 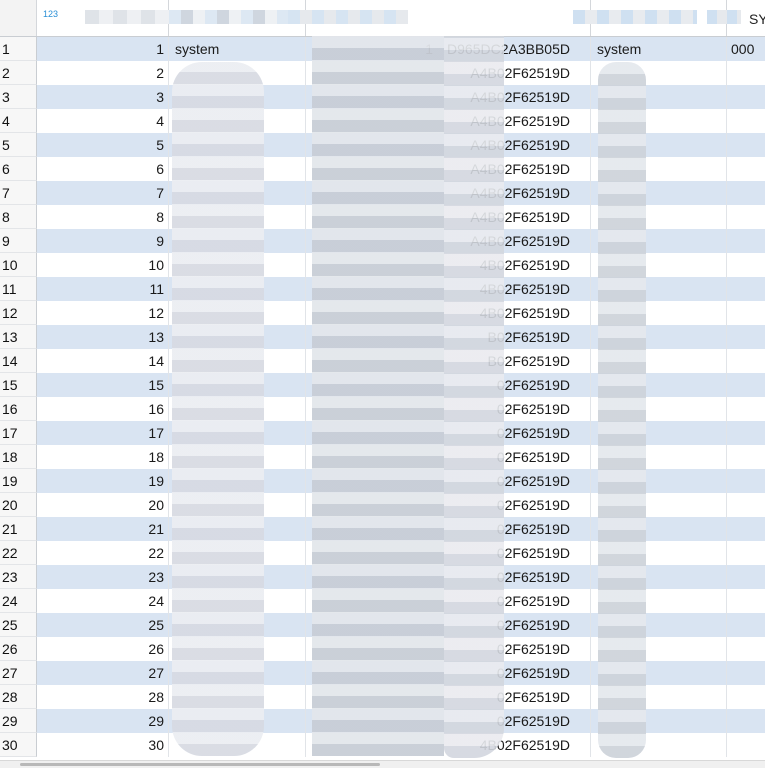 What do you see at coordinates (448, 49) in the screenshot?
I see `cell-id: 1 D965DC2A3BB05D` at bounding box center [448, 49].